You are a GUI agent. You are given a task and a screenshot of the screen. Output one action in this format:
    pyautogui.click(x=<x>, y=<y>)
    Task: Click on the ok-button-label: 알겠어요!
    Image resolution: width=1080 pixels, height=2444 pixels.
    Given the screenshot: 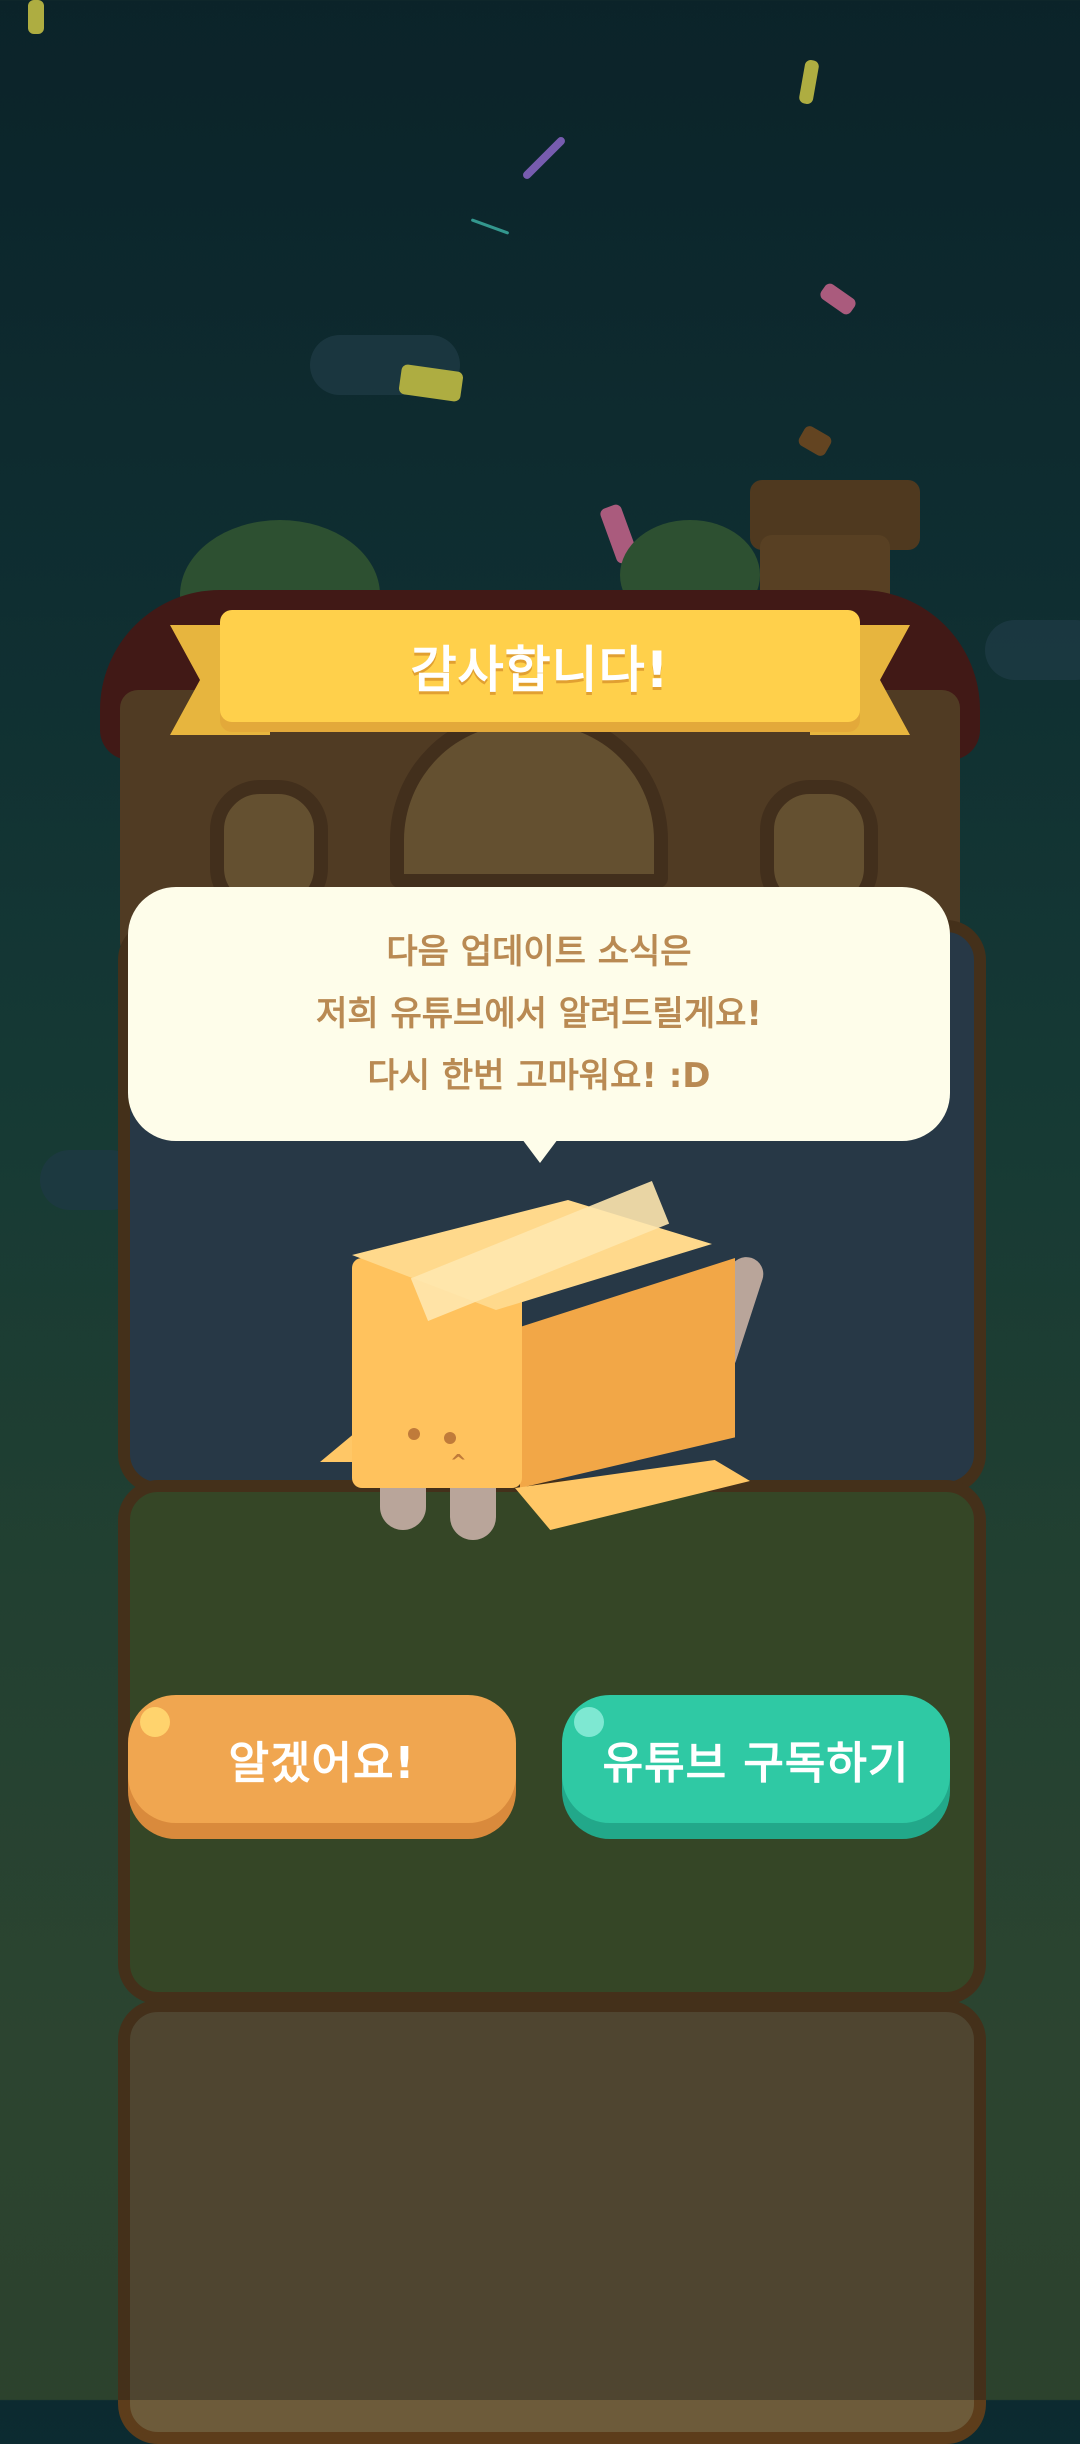 What is the action you would take?
    pyautogui.click(x=322, y=1763)
    